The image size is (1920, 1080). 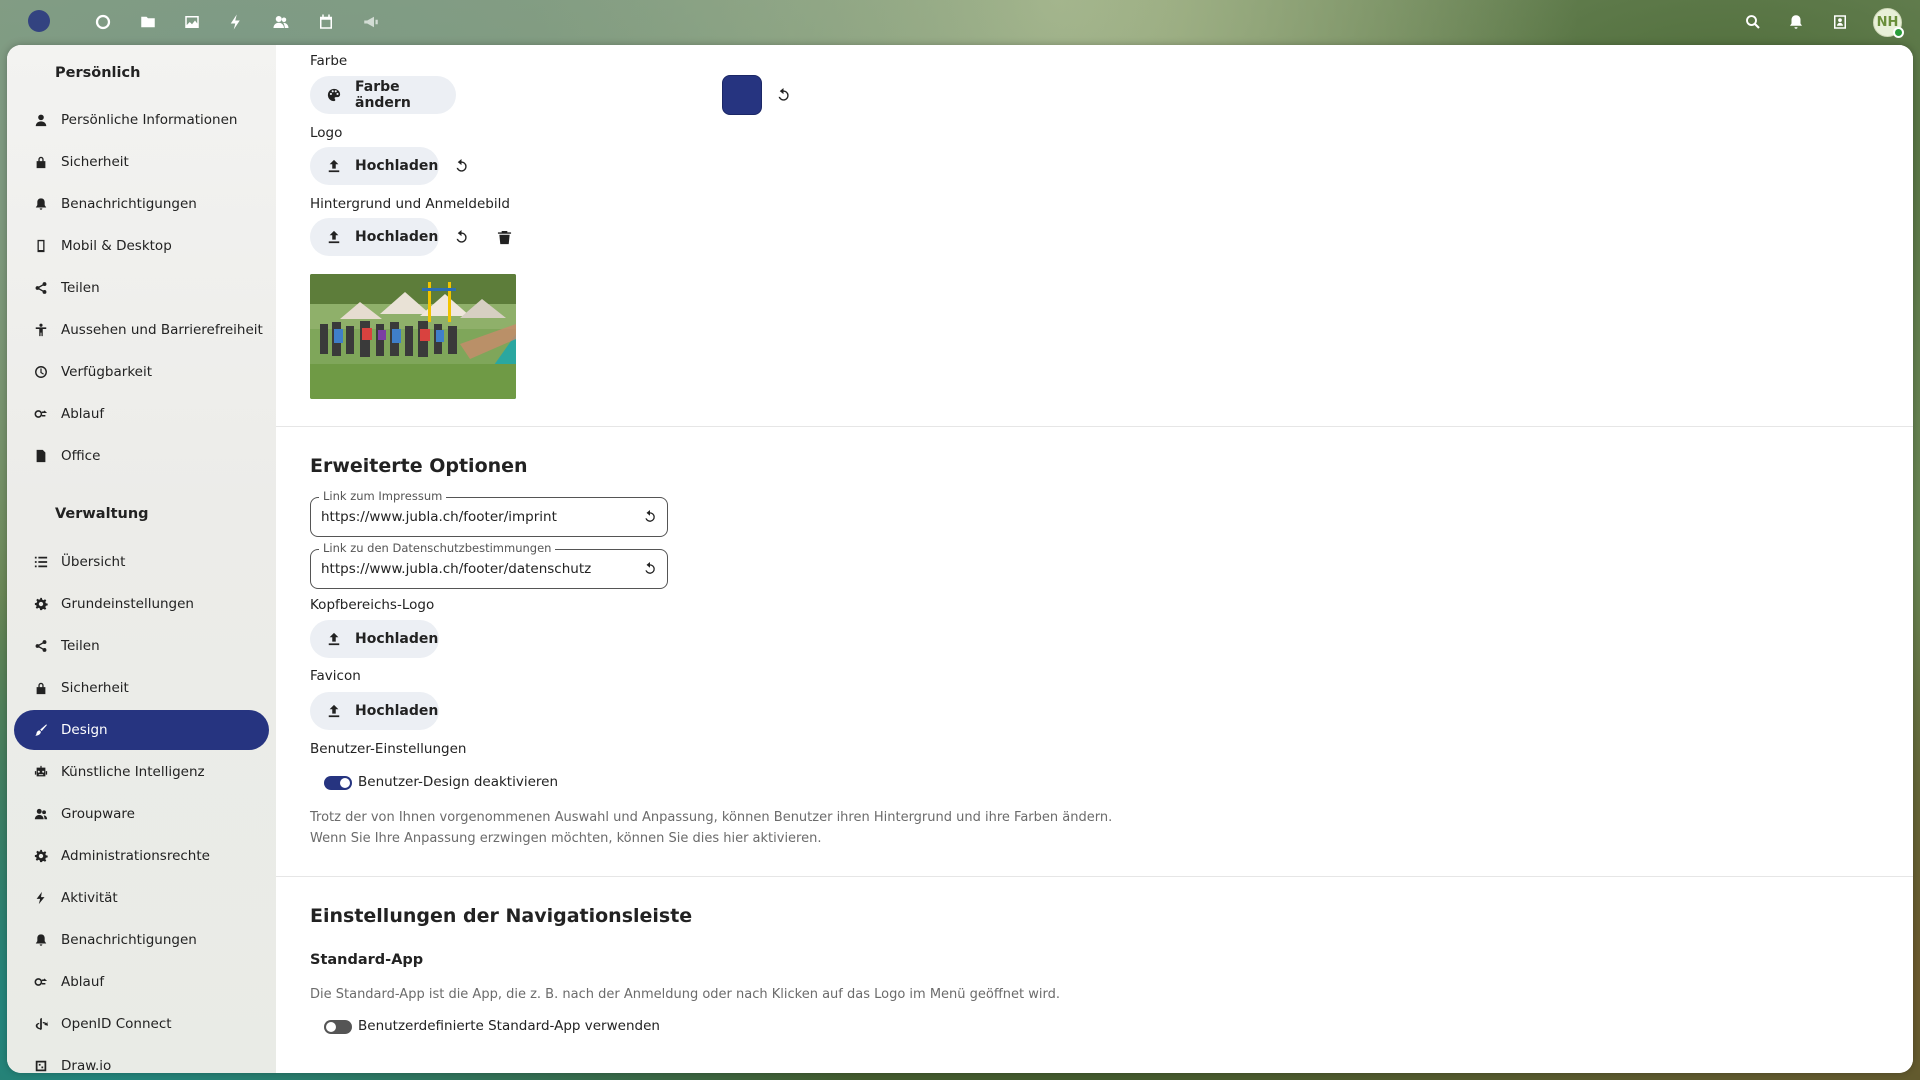 What do you see at coordinates (141, 814) in the screenshot?
I see `sidebar-item-groupware: Groupware` at bounding box center [141, 814].